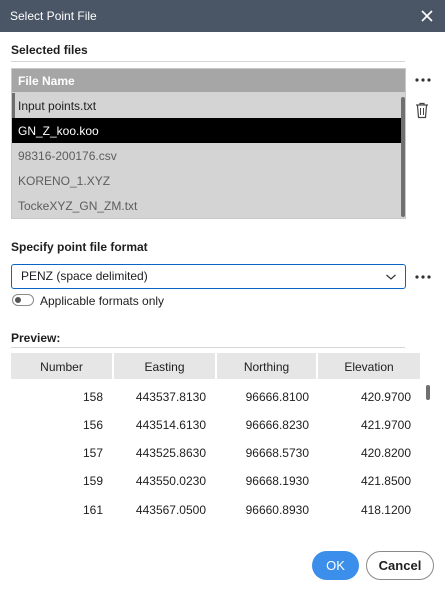 The height and width of the screenshot is (592, 445). I want to click on file-list-scrollbar, so click(403, 157).